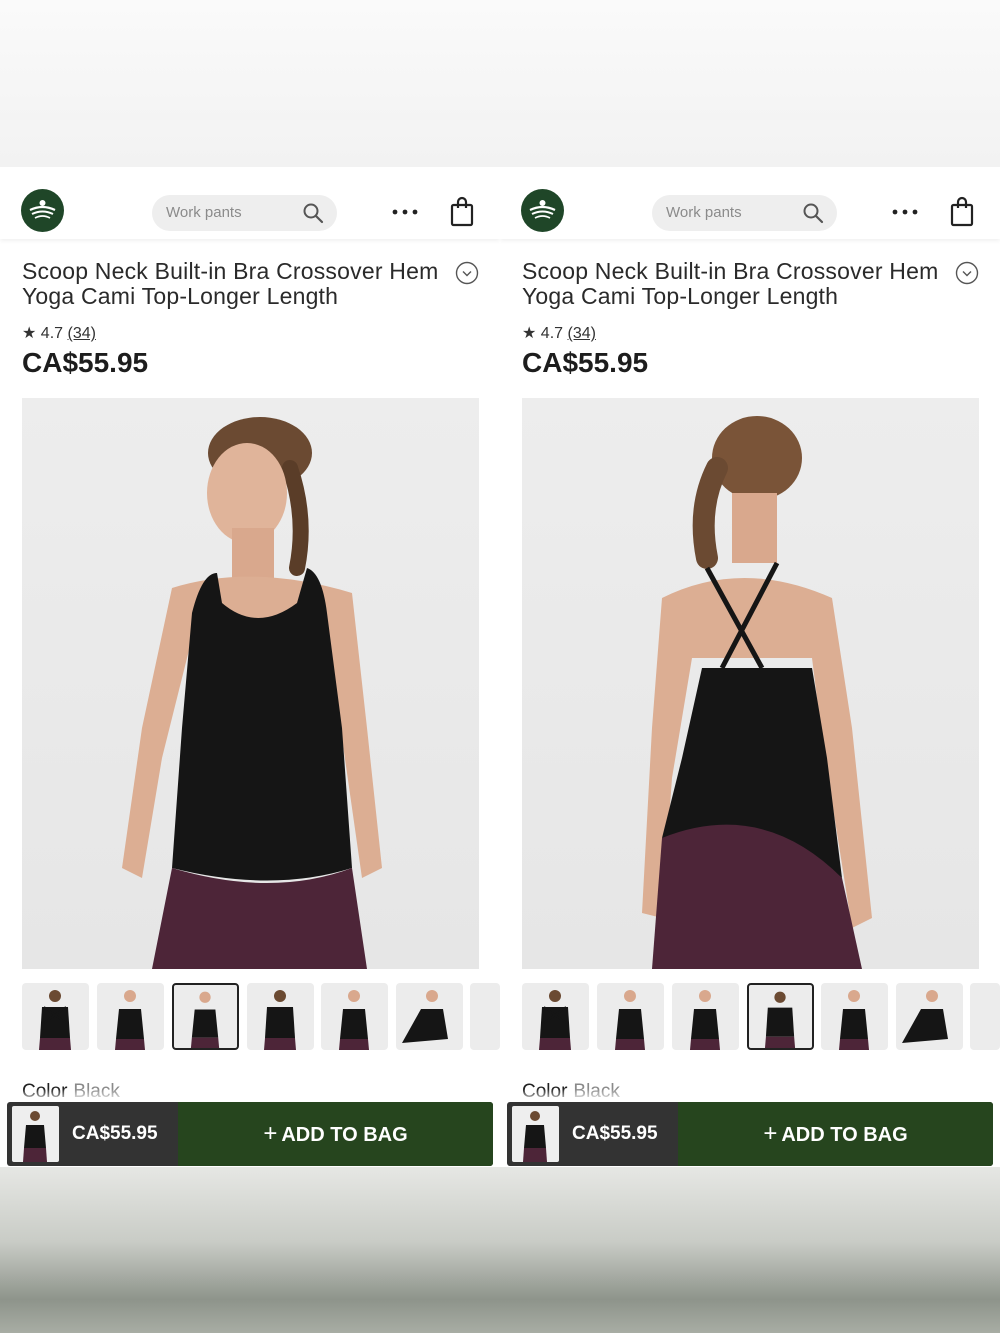  I want to click on bottom-blurred-background, so click(500, 1250).